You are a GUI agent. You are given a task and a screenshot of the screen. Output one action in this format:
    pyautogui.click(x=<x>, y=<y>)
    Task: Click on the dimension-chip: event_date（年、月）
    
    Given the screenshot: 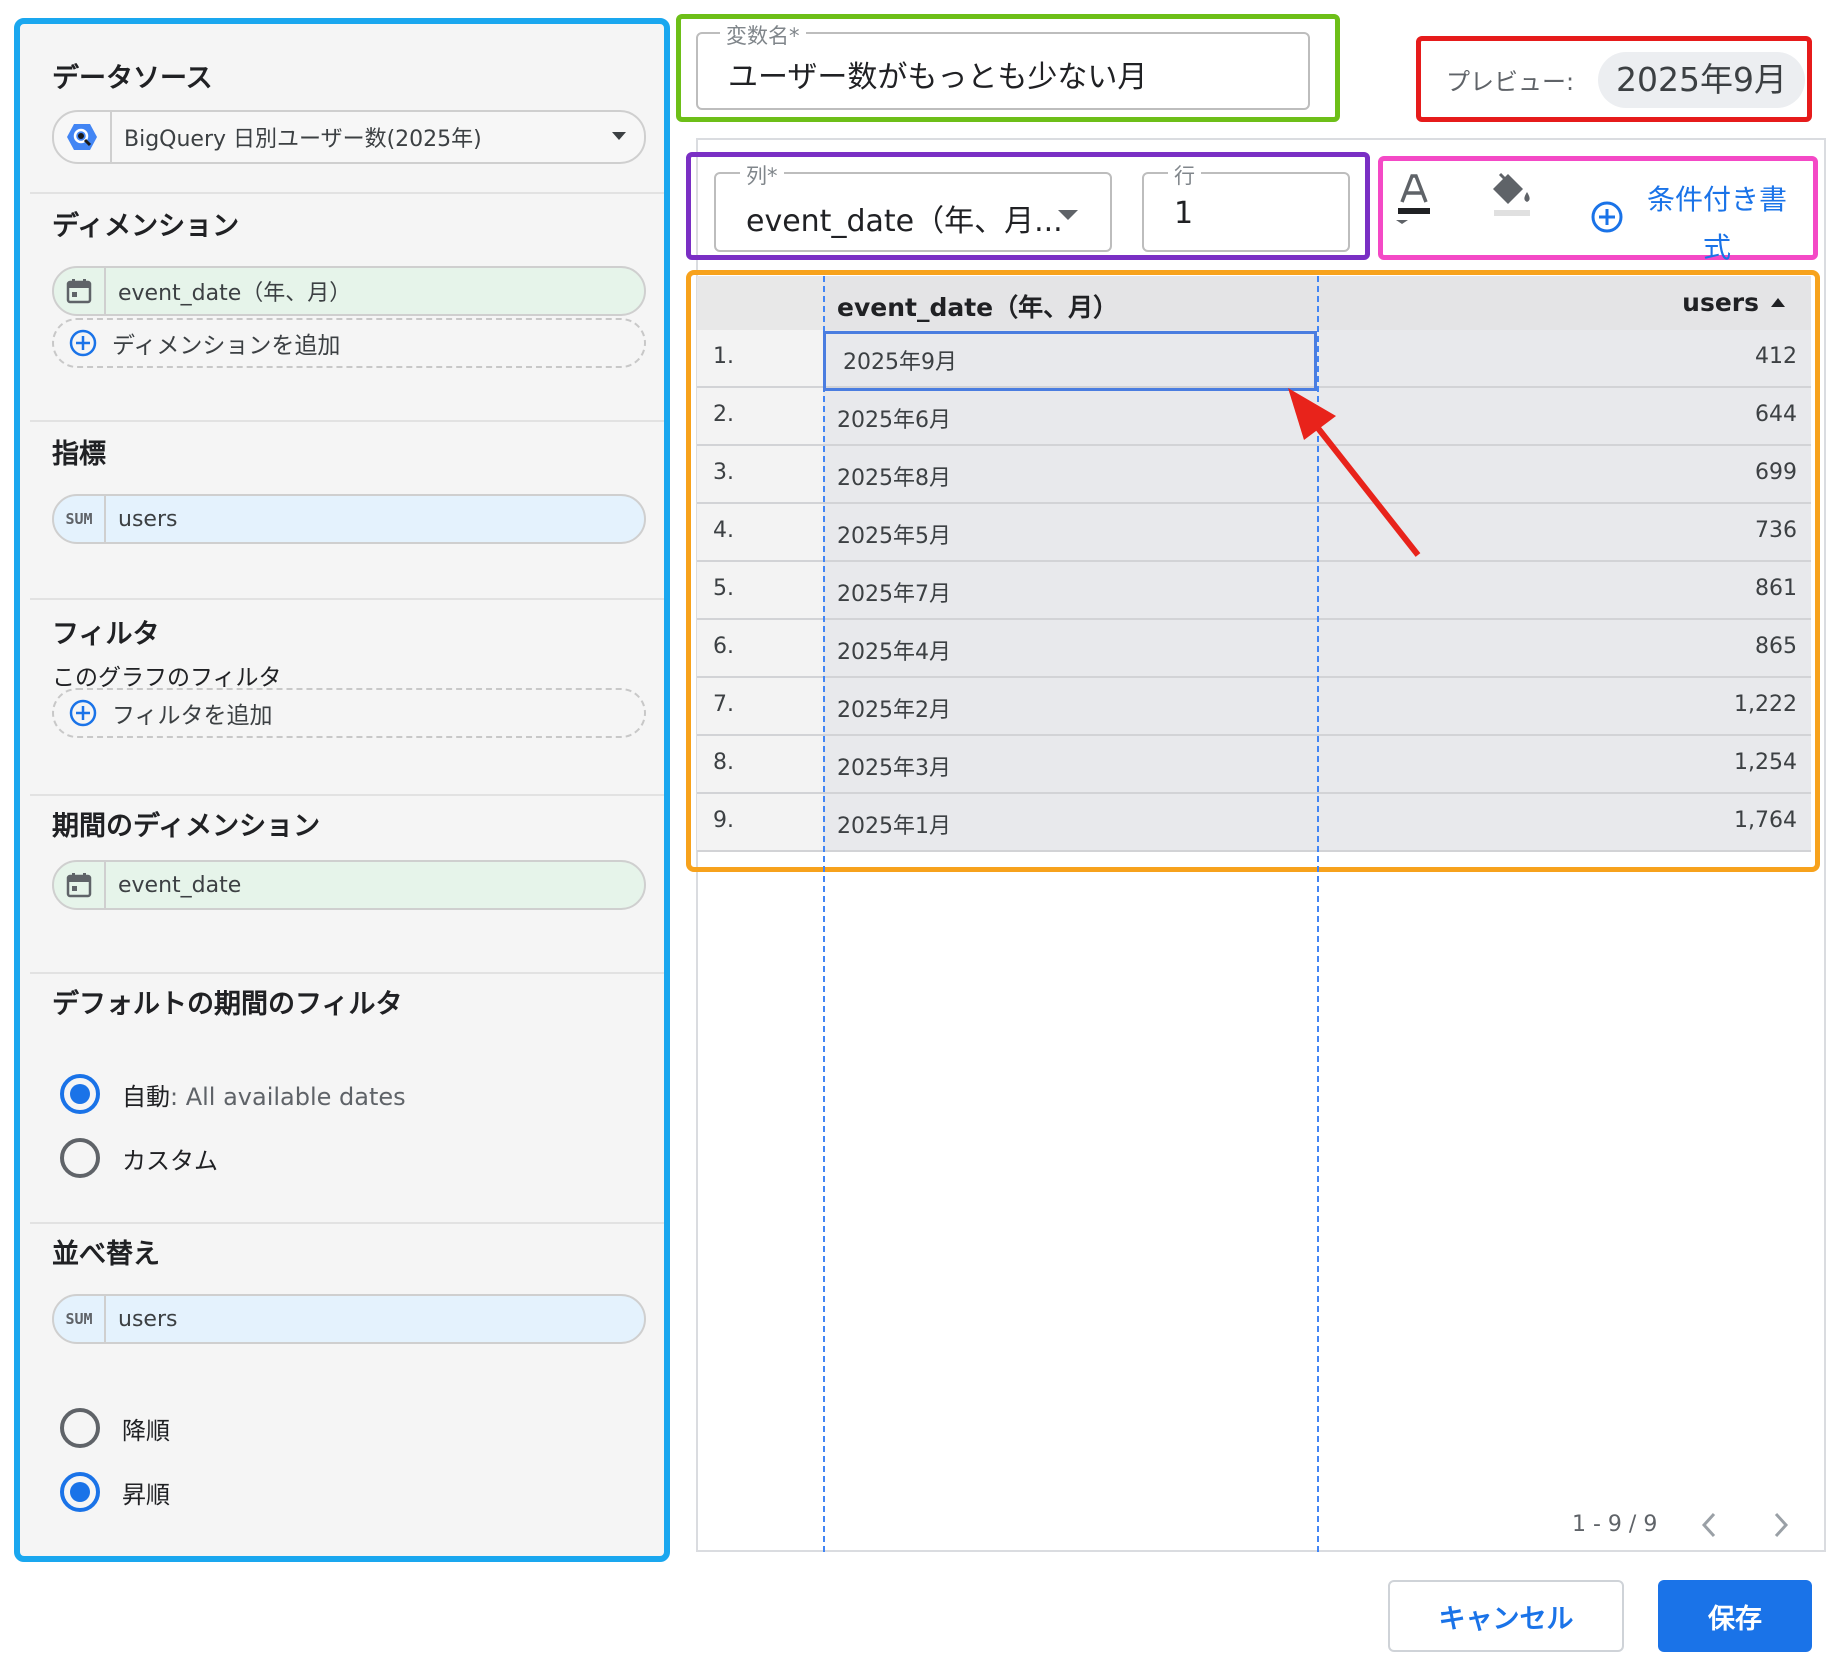 What is the action you would take?
    pyautogui.click(x=349, y=291)
    